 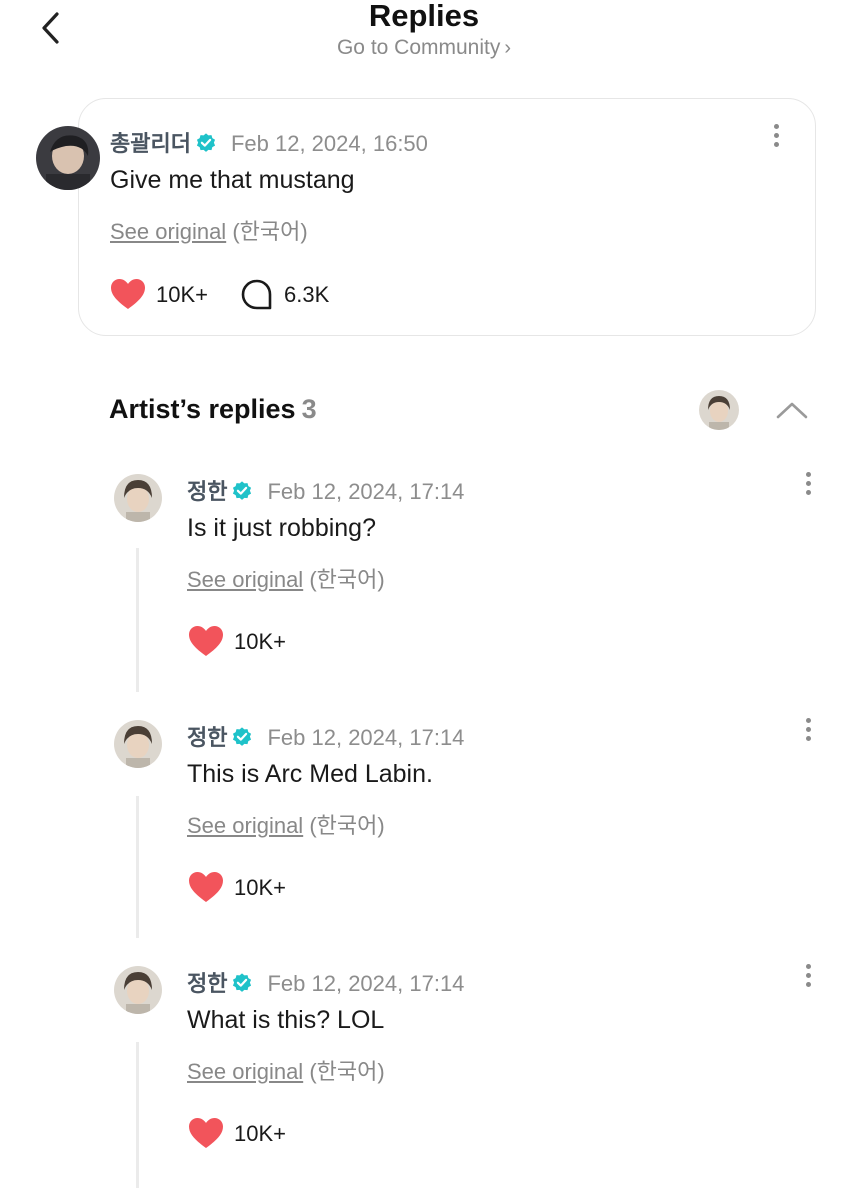 I want to click on comment-count: 6.3K, so click(x=307, y=294).